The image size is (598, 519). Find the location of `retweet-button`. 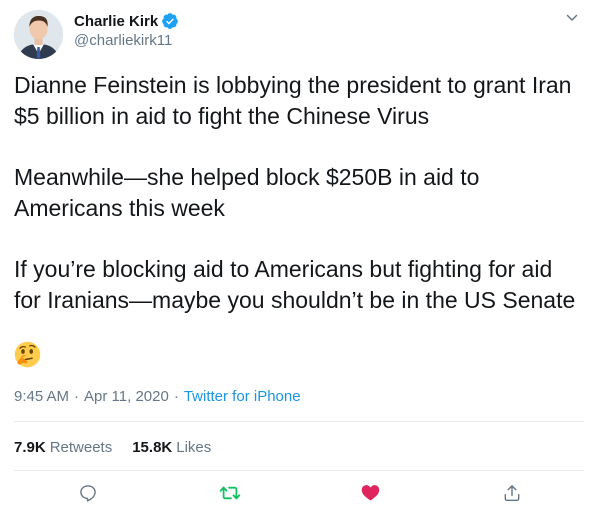

retweet-button is located at coordinates (230, 495).